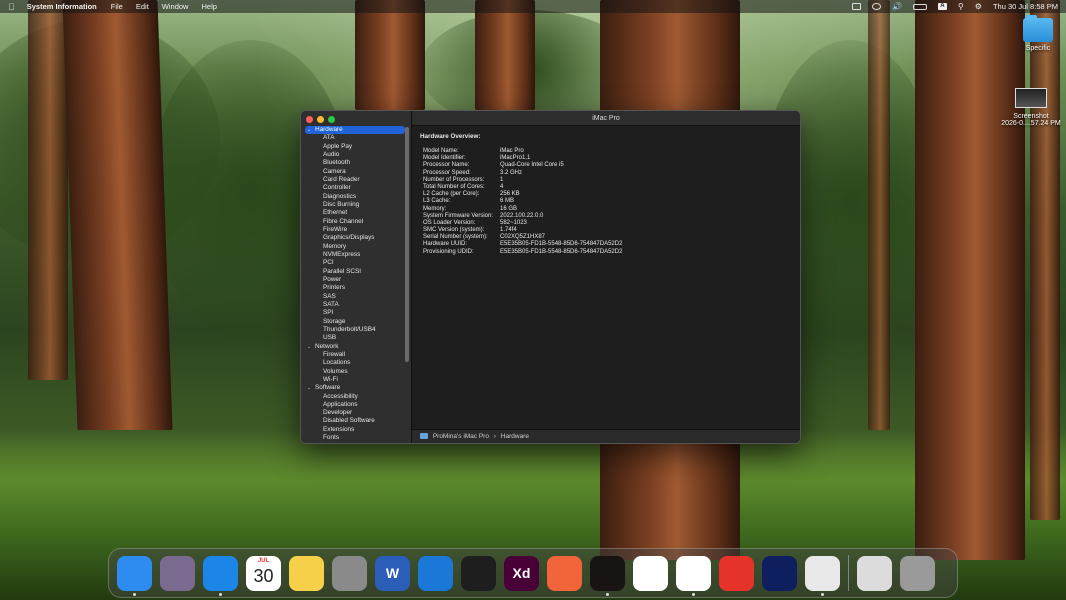  I want to click on sidebar-item: Power, so click(355, 280).